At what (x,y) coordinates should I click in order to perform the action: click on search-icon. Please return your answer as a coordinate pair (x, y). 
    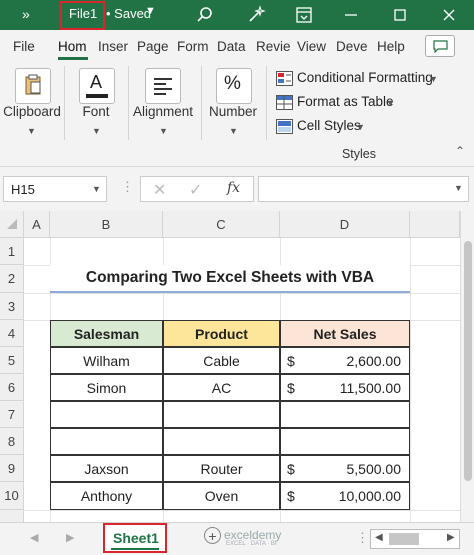
    Looking at the image, I should click on (205, 15).